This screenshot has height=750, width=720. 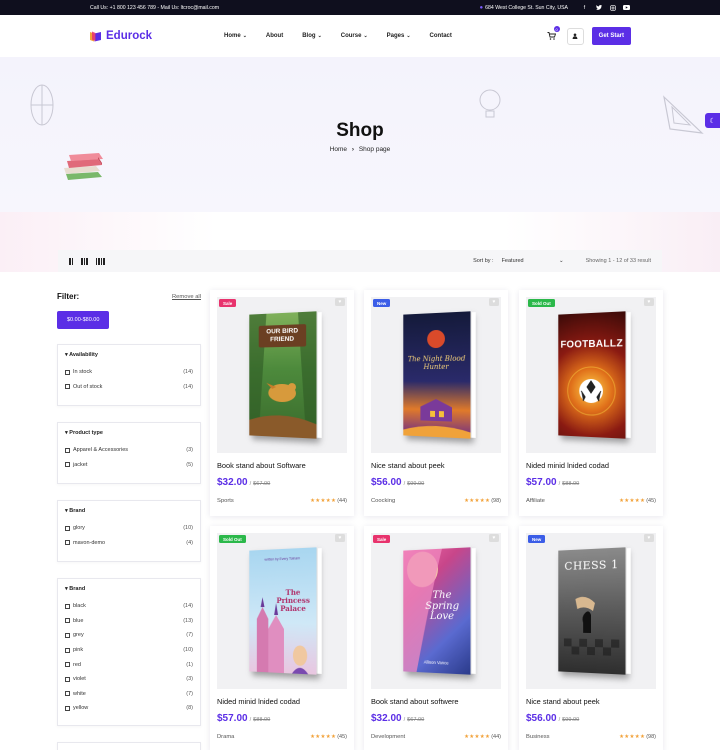 I want to click on product-image: Sold Out ♥ FOOTBALLZ, so click(x=591, y=375).